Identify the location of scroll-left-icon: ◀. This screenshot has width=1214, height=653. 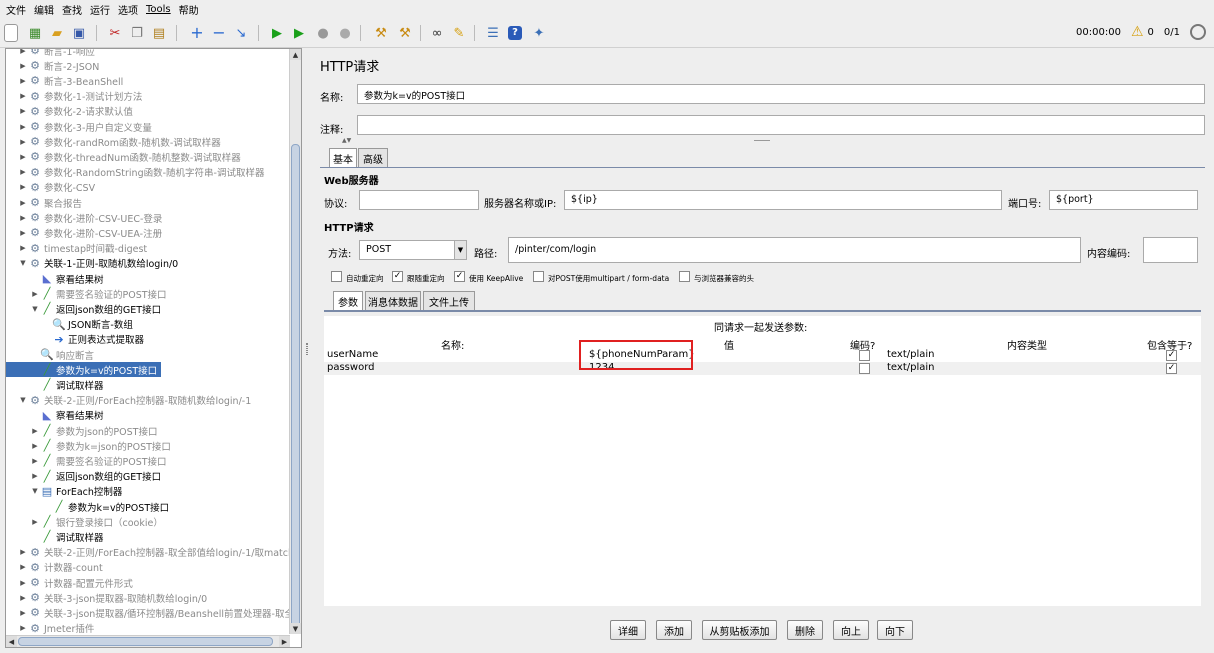
(11, 641).